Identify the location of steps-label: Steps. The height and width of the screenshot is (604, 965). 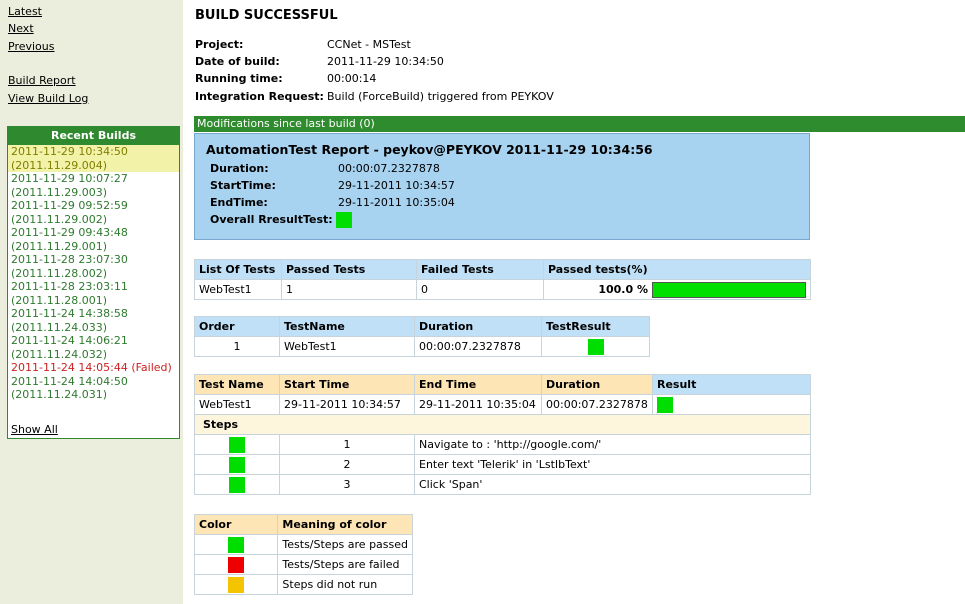
(502, 424).